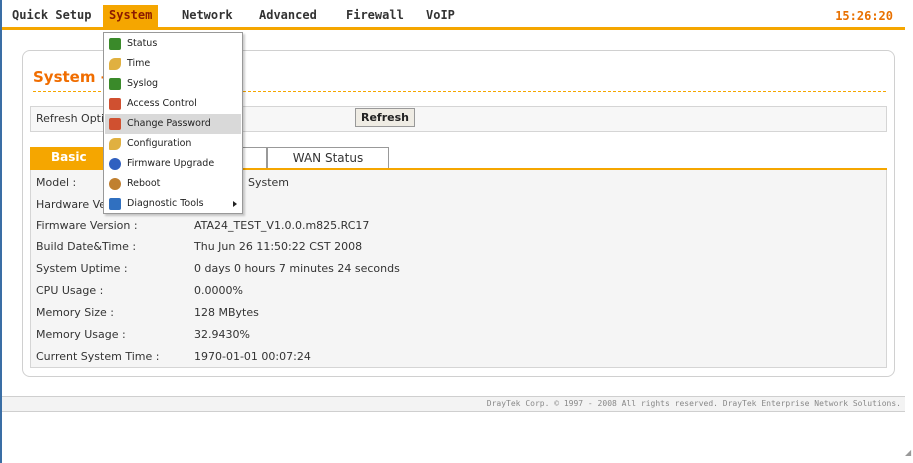  I want to click on dropdown-item-label: Reboot, so click(144, 183).